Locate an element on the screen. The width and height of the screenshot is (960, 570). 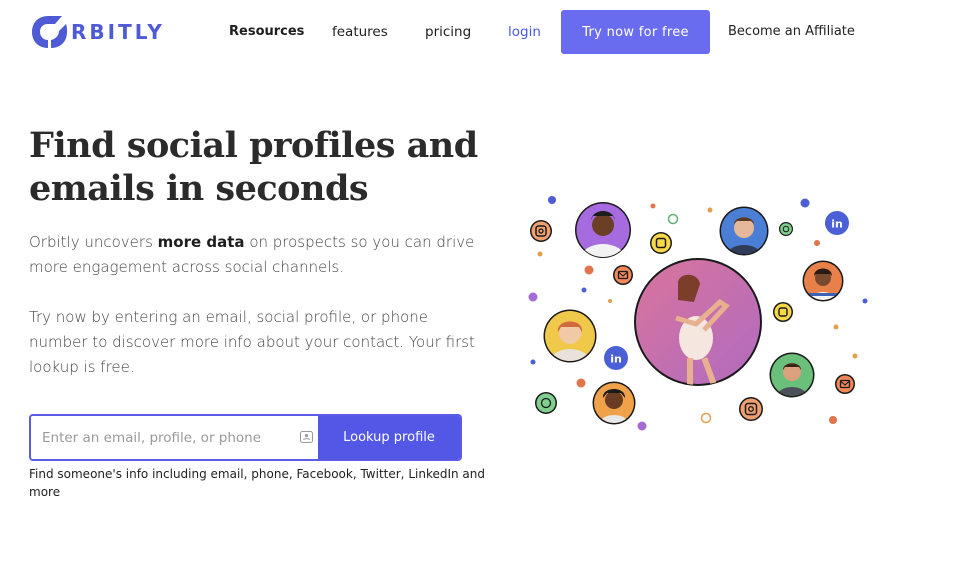
nav-login: login is located at coordinates (524, 32).